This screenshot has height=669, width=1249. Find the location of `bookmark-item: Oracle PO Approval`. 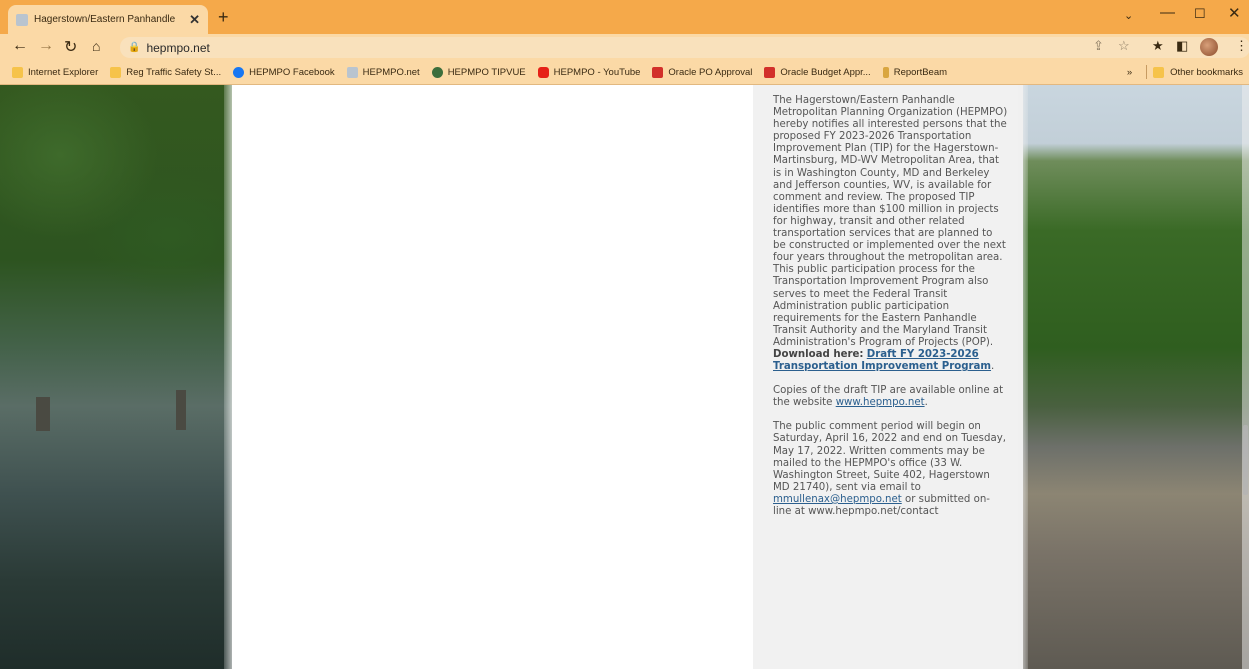

bookmark-item: Oracle PO Approval is located at coordinates (702, 72).